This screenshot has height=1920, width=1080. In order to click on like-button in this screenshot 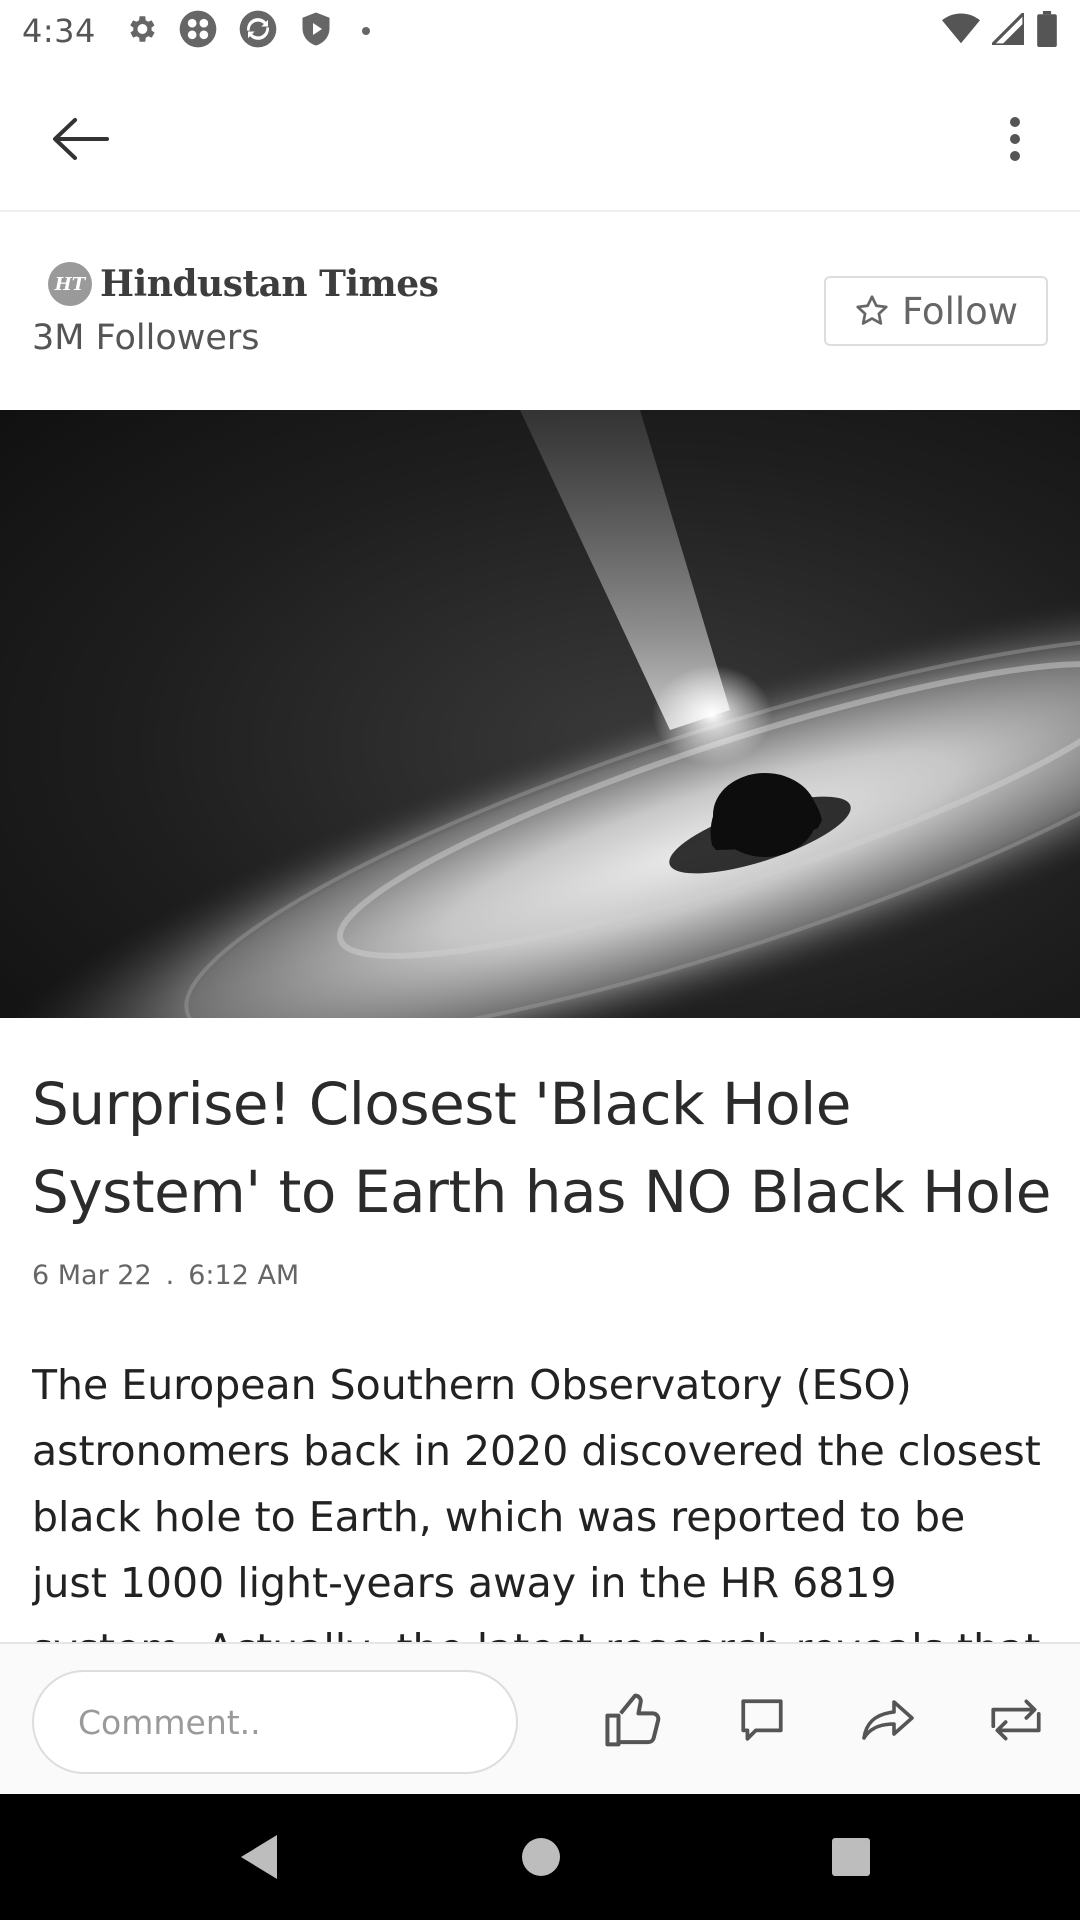, I will do `click(634, 1720)`.